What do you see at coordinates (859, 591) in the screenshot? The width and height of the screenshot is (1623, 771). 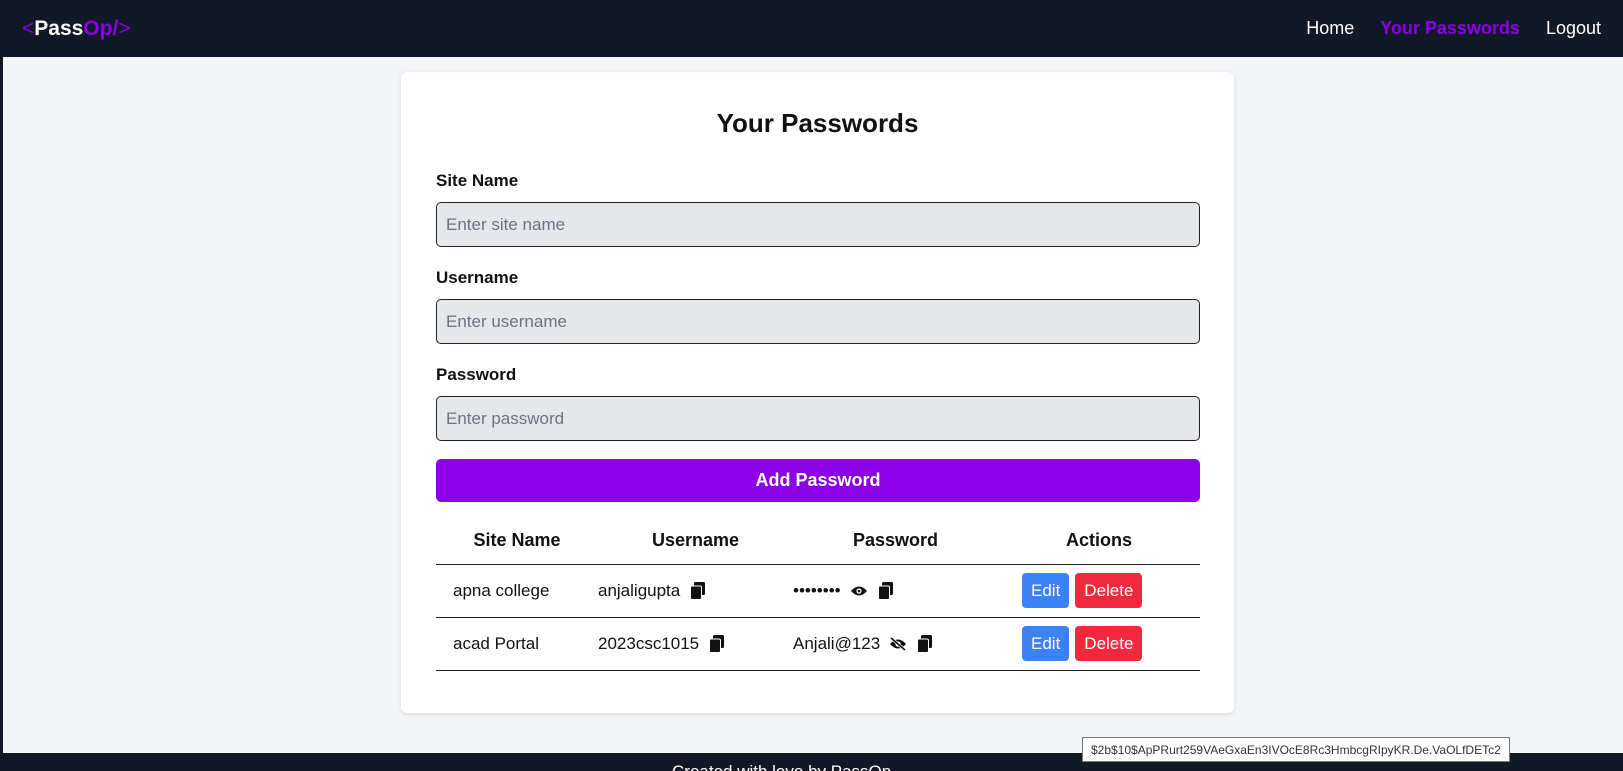 I see `eye-icon` at bounding box center [859, 591].